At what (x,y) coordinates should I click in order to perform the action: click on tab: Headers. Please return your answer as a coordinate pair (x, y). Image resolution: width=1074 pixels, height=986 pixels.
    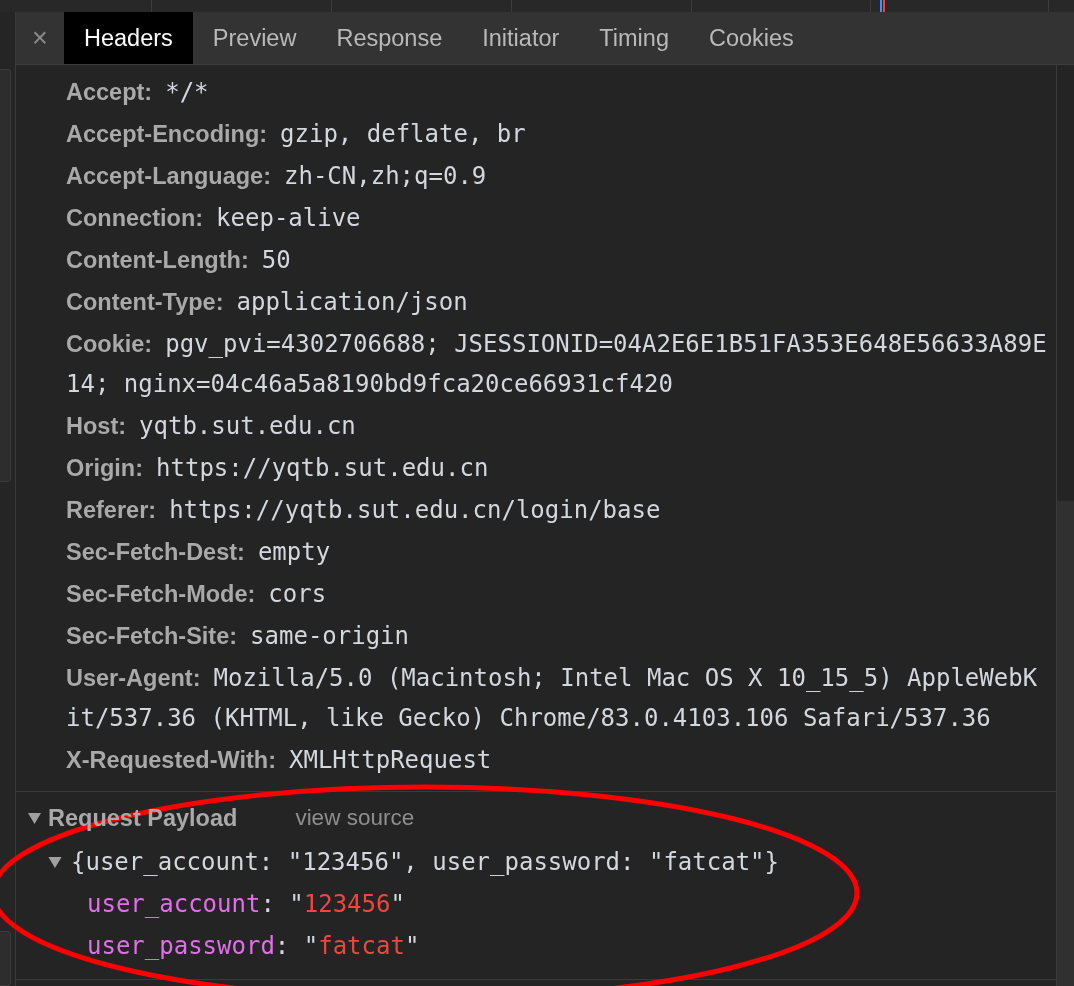
    Looking at the image, I should click on (128, 38).